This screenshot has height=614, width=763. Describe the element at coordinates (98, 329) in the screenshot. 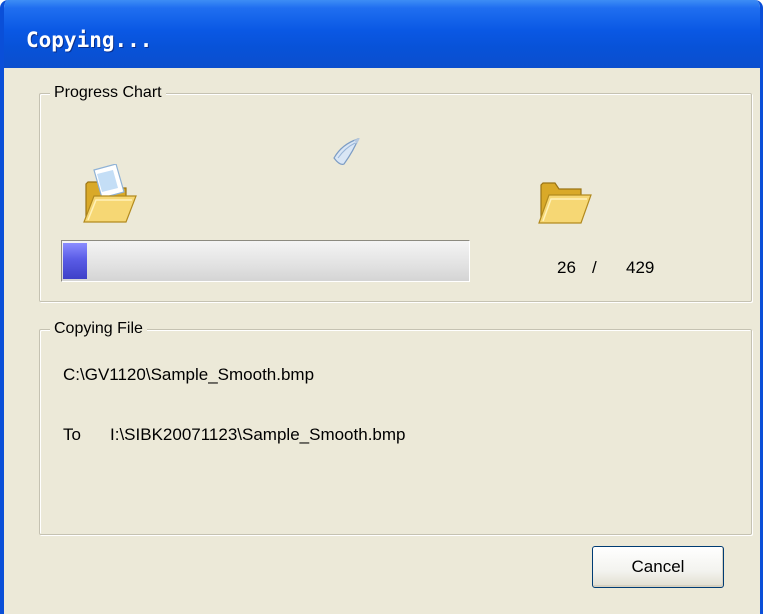

I see `copying-file-label: Copying File` at that location.